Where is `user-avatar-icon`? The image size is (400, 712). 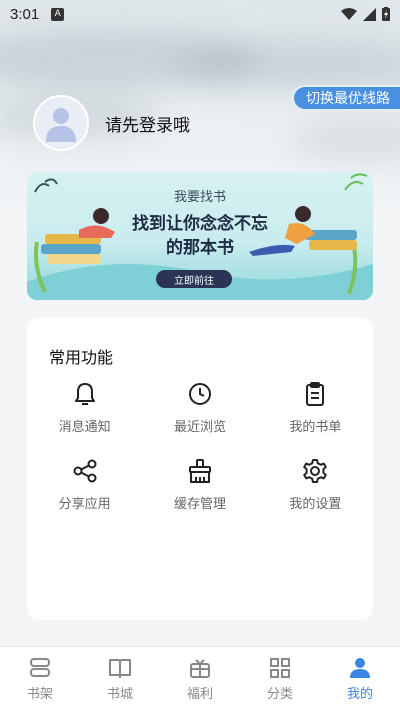 user-avatar-icon is located at coordinates (61, 125).